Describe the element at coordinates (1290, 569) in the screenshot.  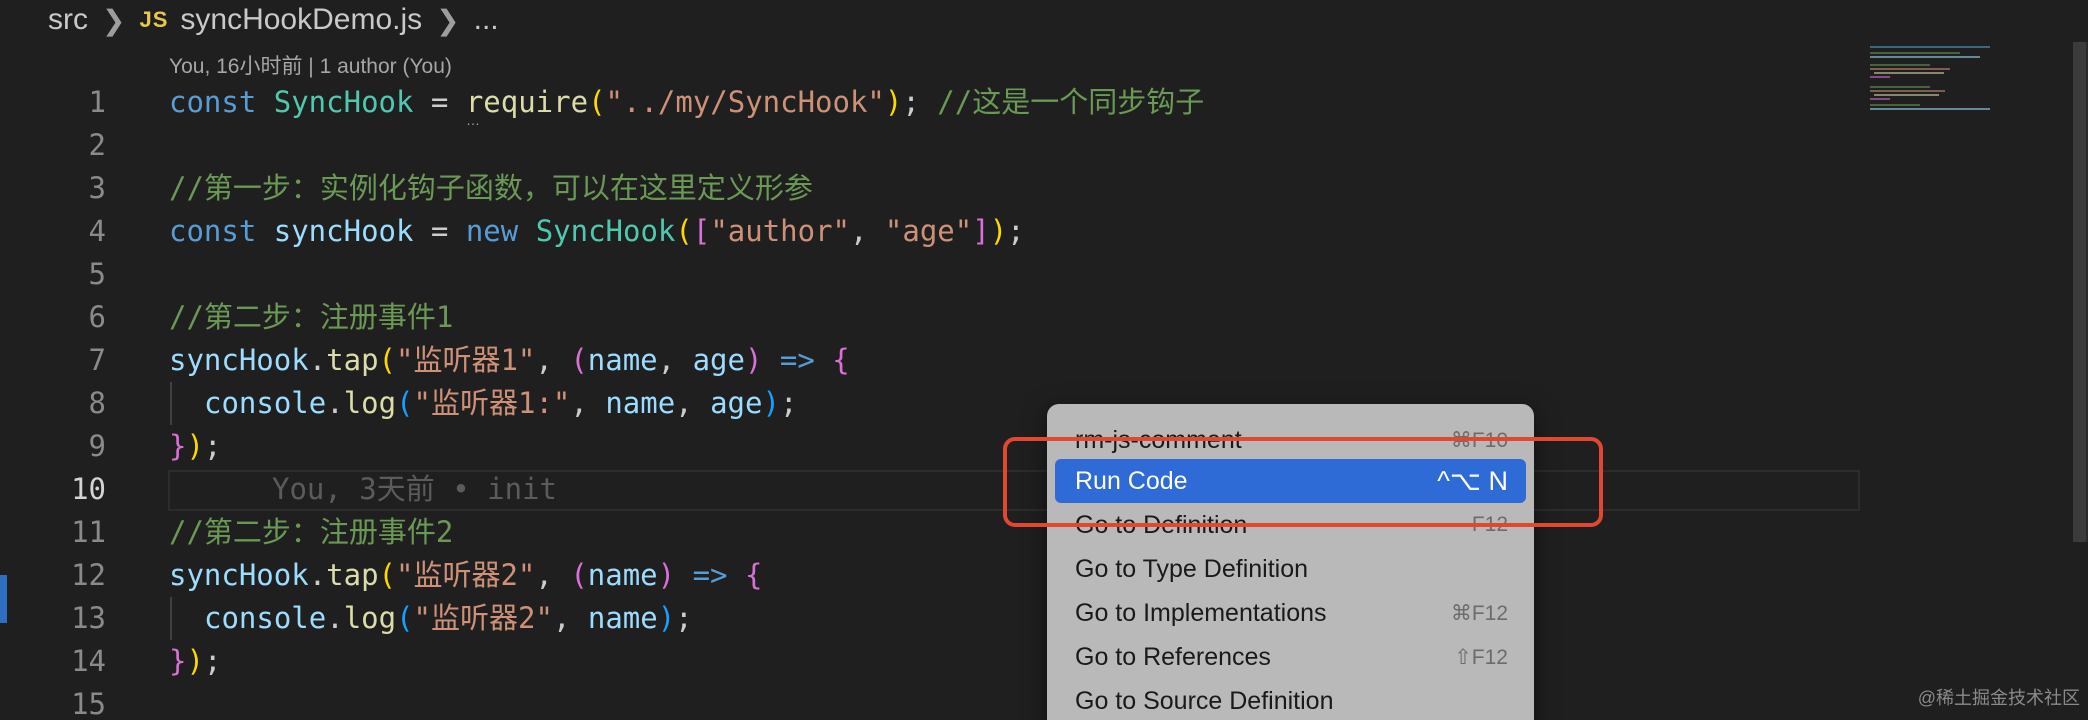
I see `menu-item-go-to-type-definition: Go to Type Definition` at that location.